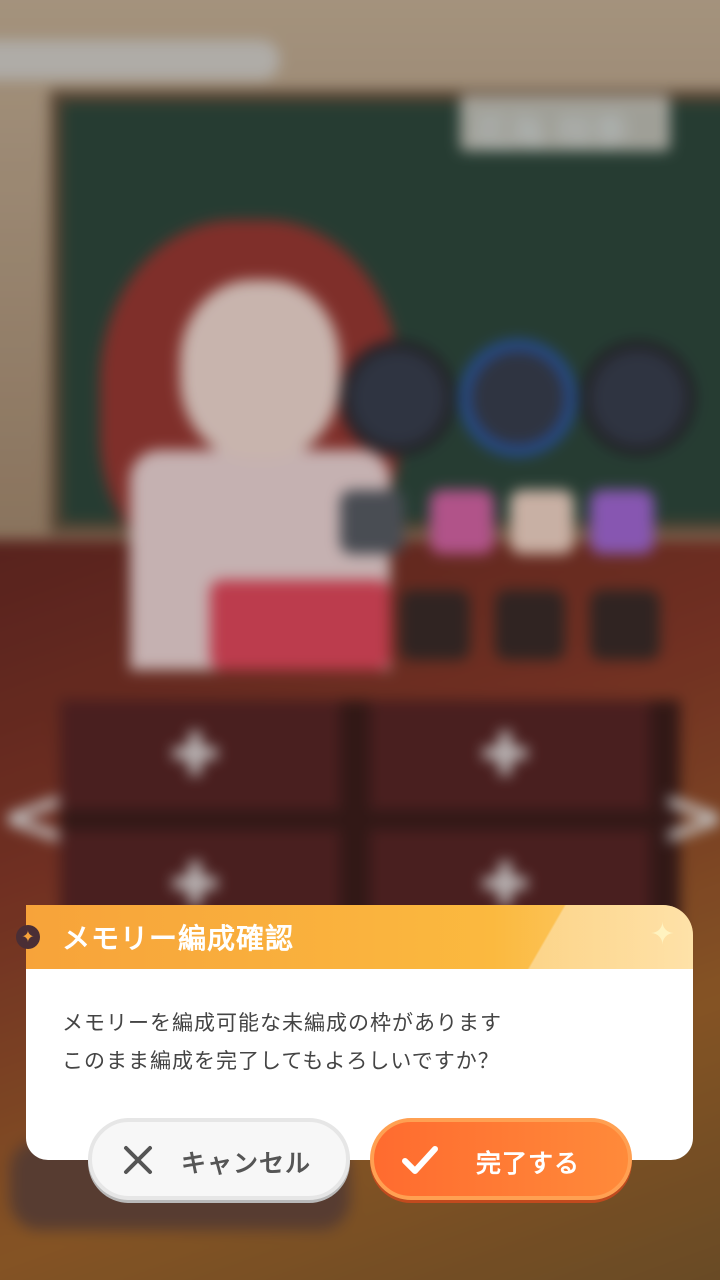 Image resolution: width=720 pixels, height=1280 pixels. What do you see at coordinates (282, 1023) in the screenshot?
I see `dialog-message-line-1: メモリーを編成可能な未編成の枠があります` at bounding box center [282, 1023].